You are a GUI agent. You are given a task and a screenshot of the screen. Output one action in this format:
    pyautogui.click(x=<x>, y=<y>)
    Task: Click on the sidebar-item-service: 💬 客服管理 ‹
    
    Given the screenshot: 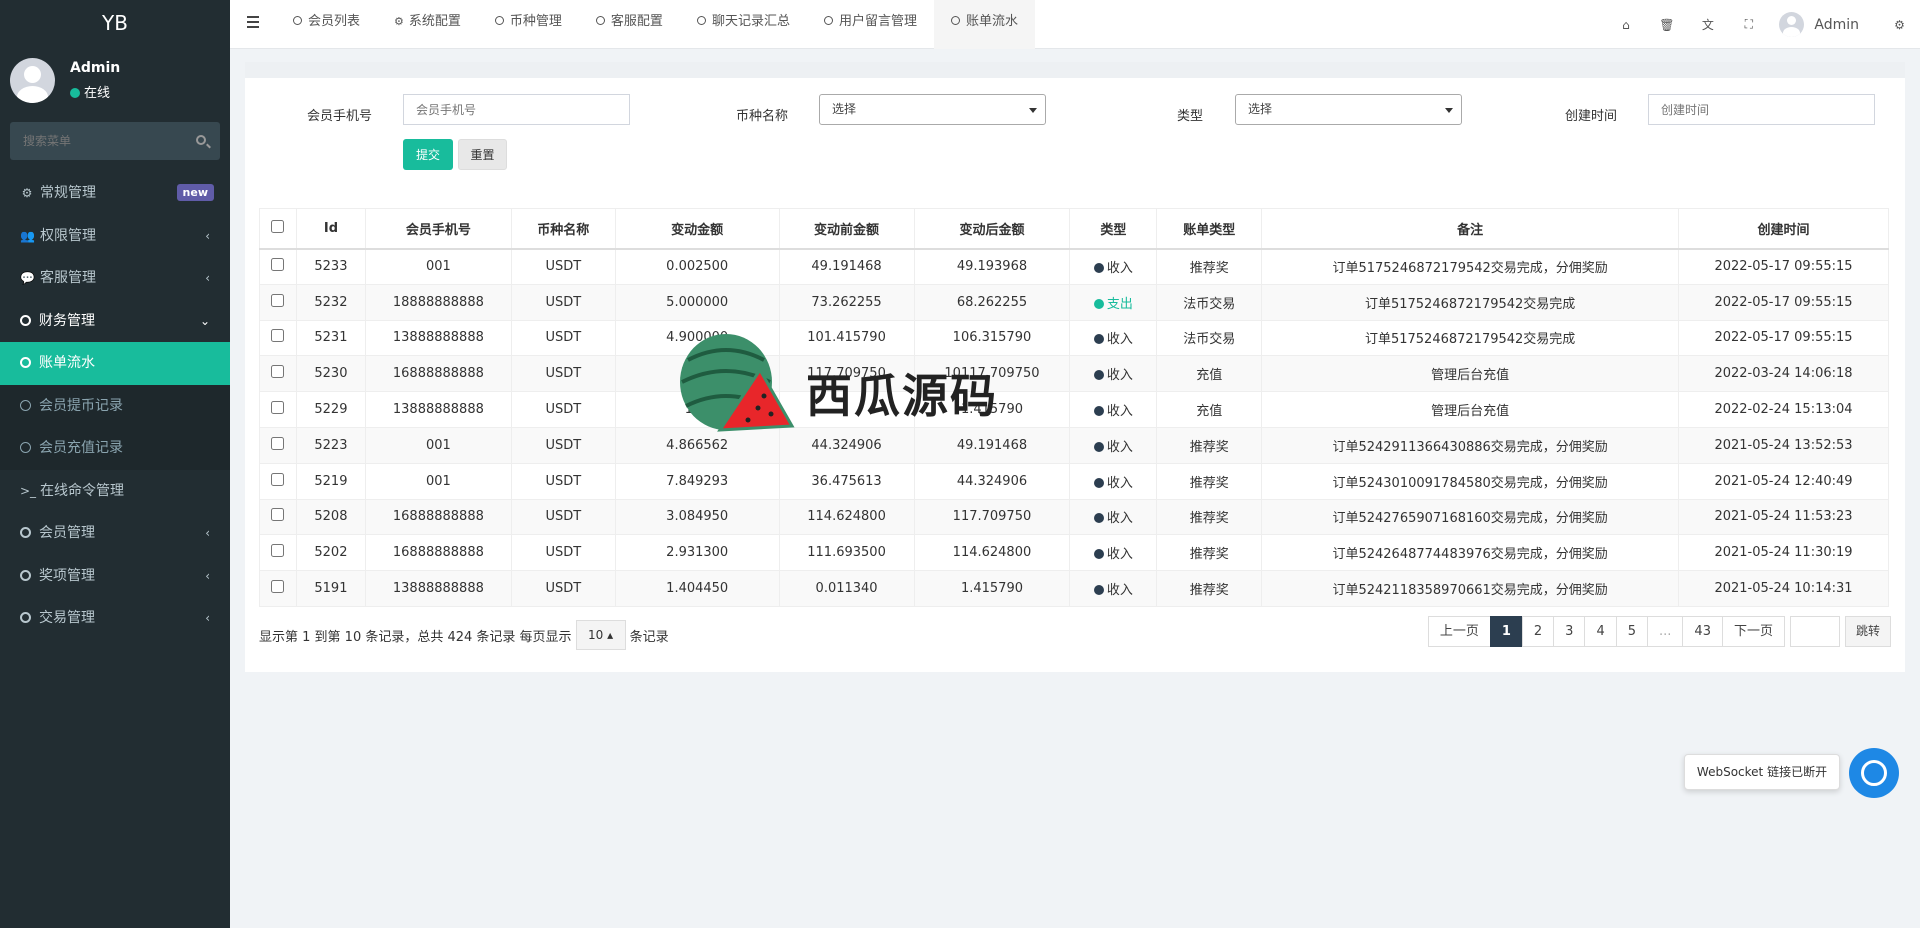 What is the action you would take?
    pyautogui.click(x=115, y=278)
    